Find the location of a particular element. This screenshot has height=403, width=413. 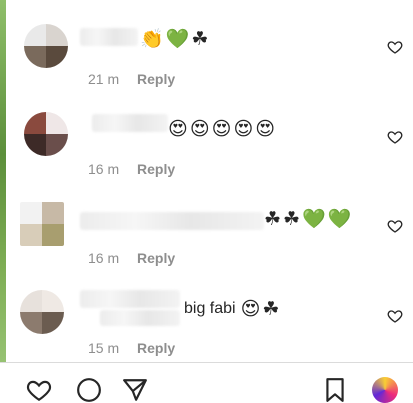

comment-text: big fabi 😍 ☘ is located at coordinates (231, 309).